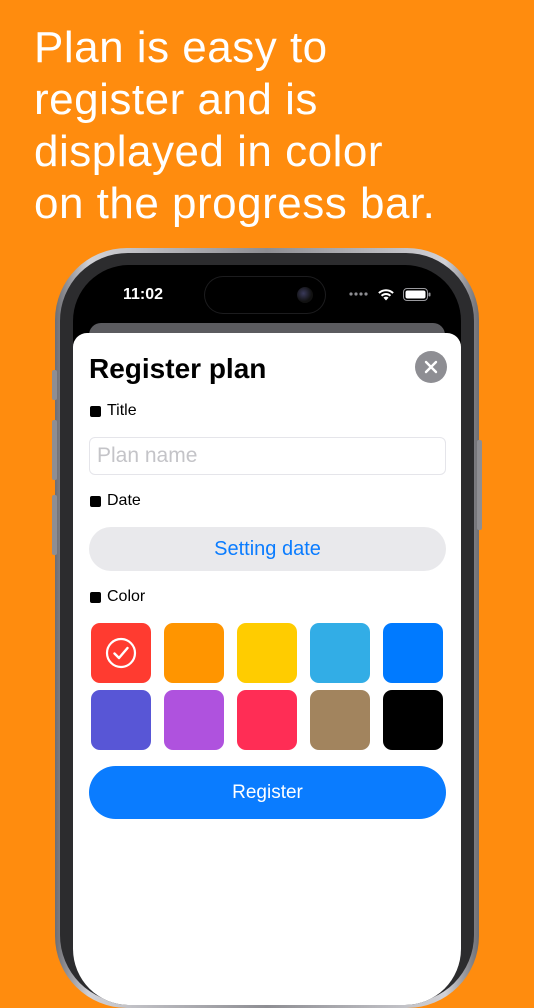 Image resolution: width=534 pixels, height=1008 pixels. What do you see at coordinates (54, 385) in the screenshot?
I see `action-button` at bounding box center [54, 385].